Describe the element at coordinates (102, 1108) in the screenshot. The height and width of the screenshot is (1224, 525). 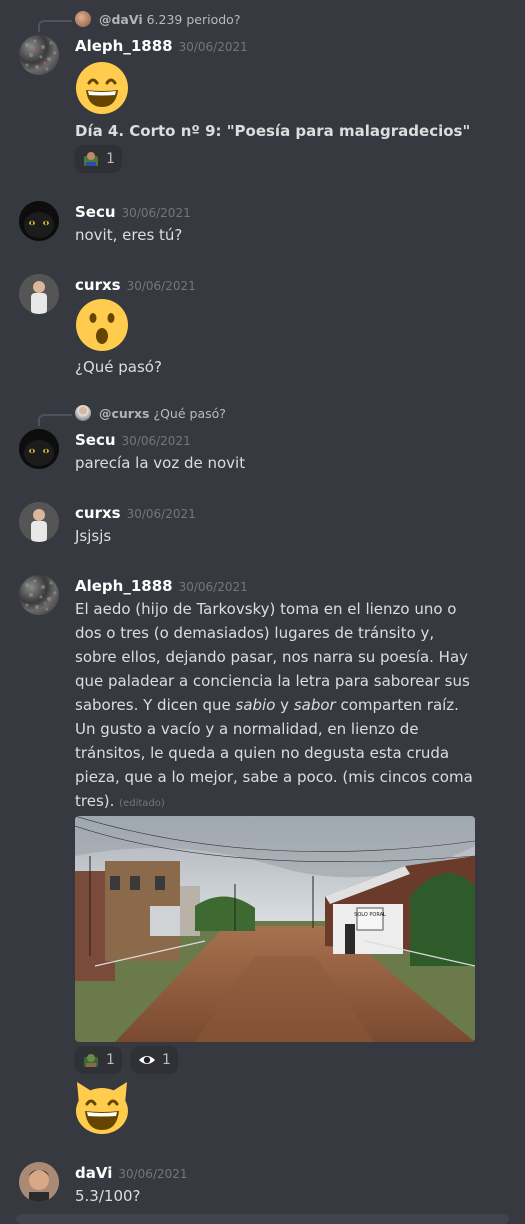
I see `grinning-cat-emoji` at that location.